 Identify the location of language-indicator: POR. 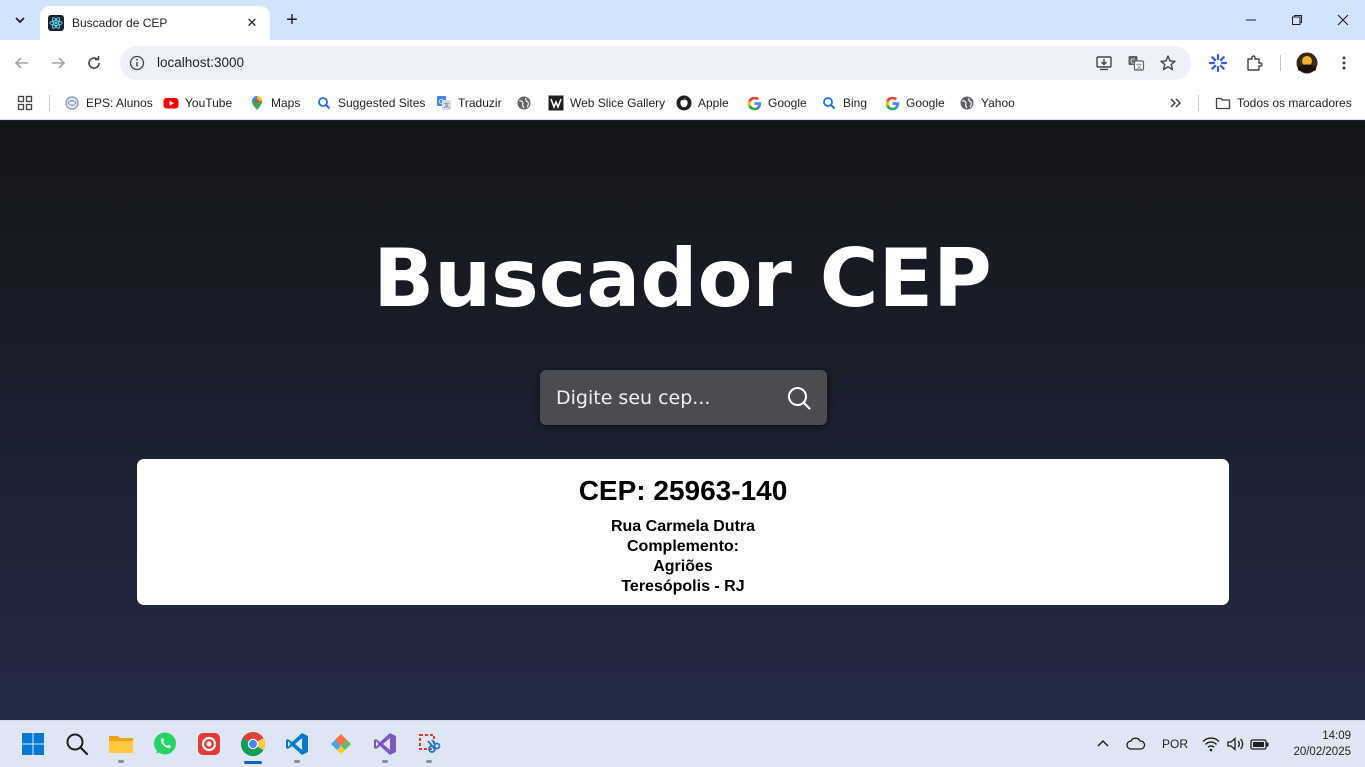
(1175, 744).